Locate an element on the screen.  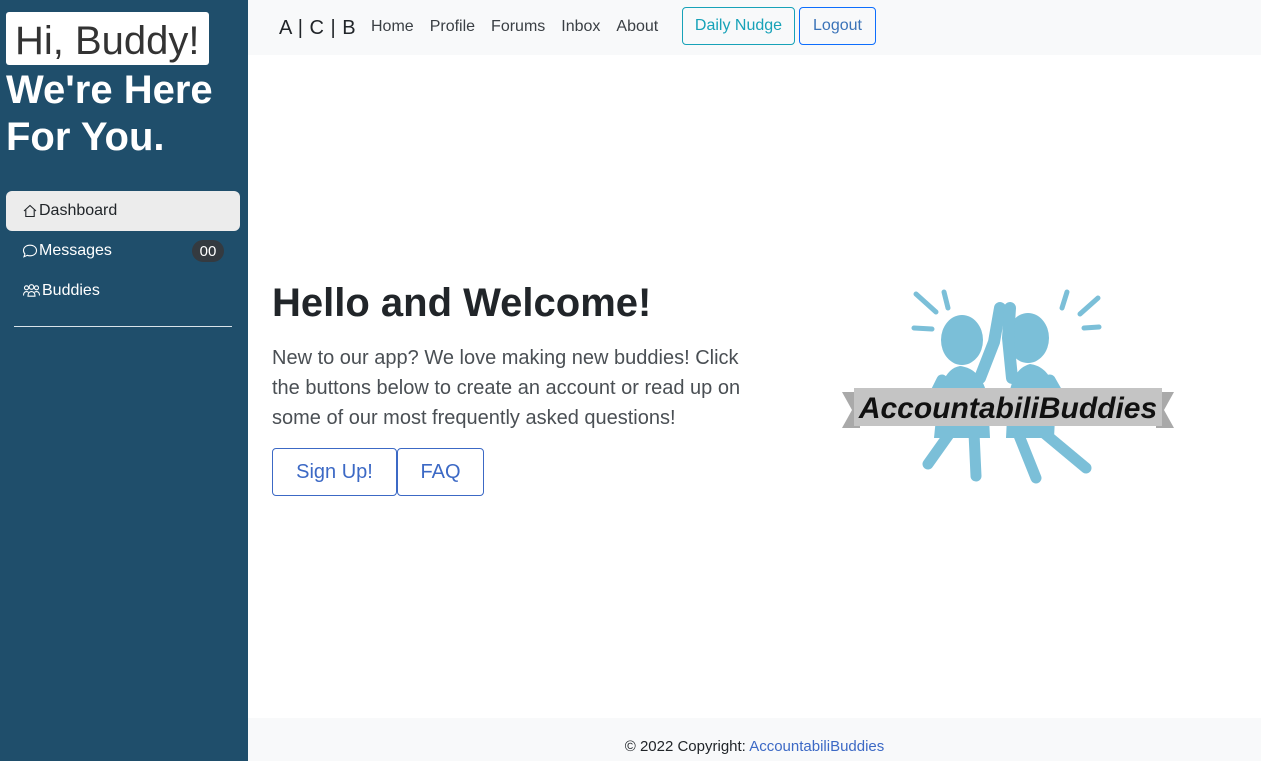
logo-wordmark: AccountabiliBuddies is located at coordinates (1007, 408).